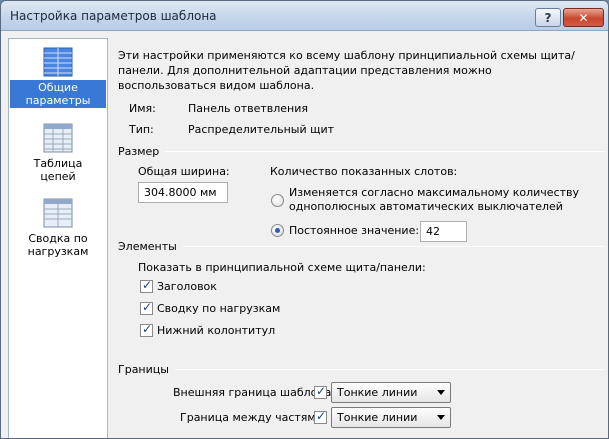  Describe the element at coordinates (141, 129) in the screenshot. I see `type-label: Тип:` at that location.